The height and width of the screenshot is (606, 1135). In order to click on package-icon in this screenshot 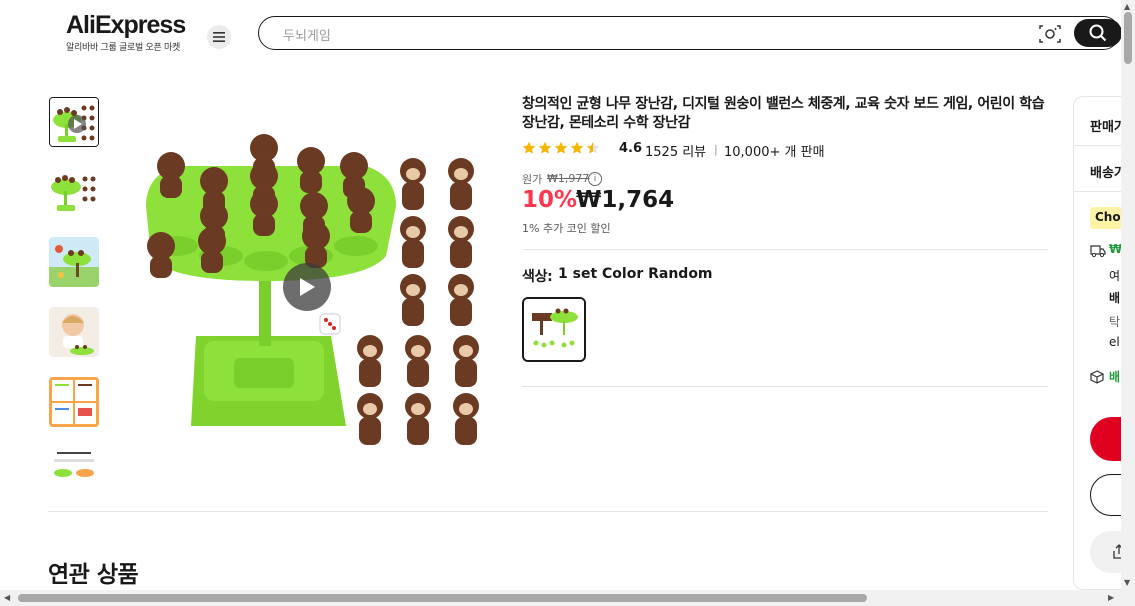, I will do `click(1097, 377)`.